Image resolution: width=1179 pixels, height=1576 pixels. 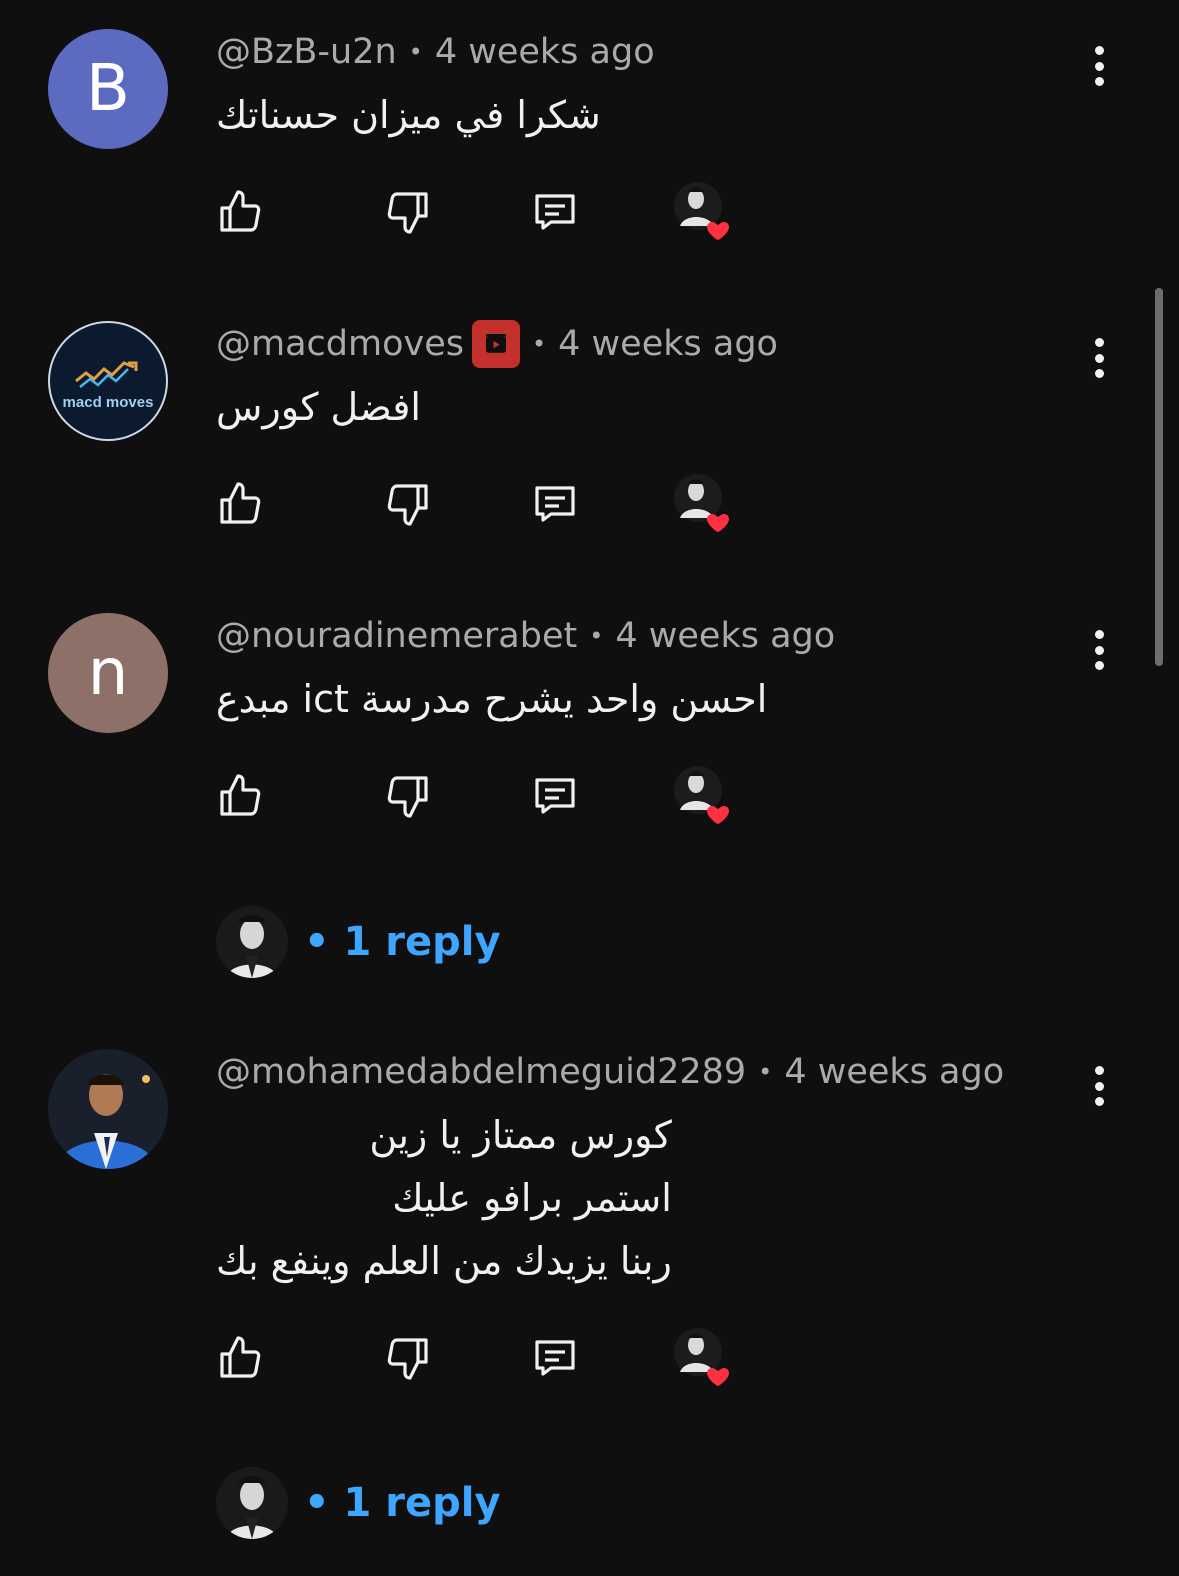 I want to click on comment-meta: @macdmoves • 4 weeks ago, so click(x=497, y=344).